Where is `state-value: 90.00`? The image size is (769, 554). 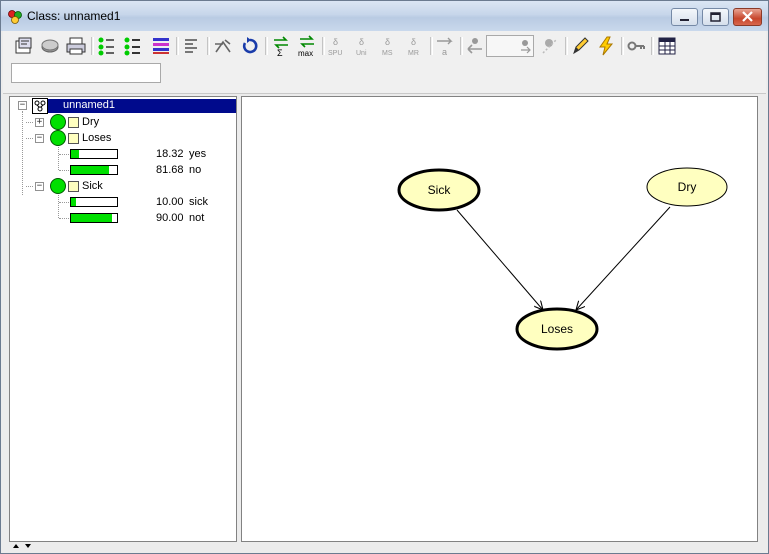 state-value: 90.00 is located at coordinates (170, 218).